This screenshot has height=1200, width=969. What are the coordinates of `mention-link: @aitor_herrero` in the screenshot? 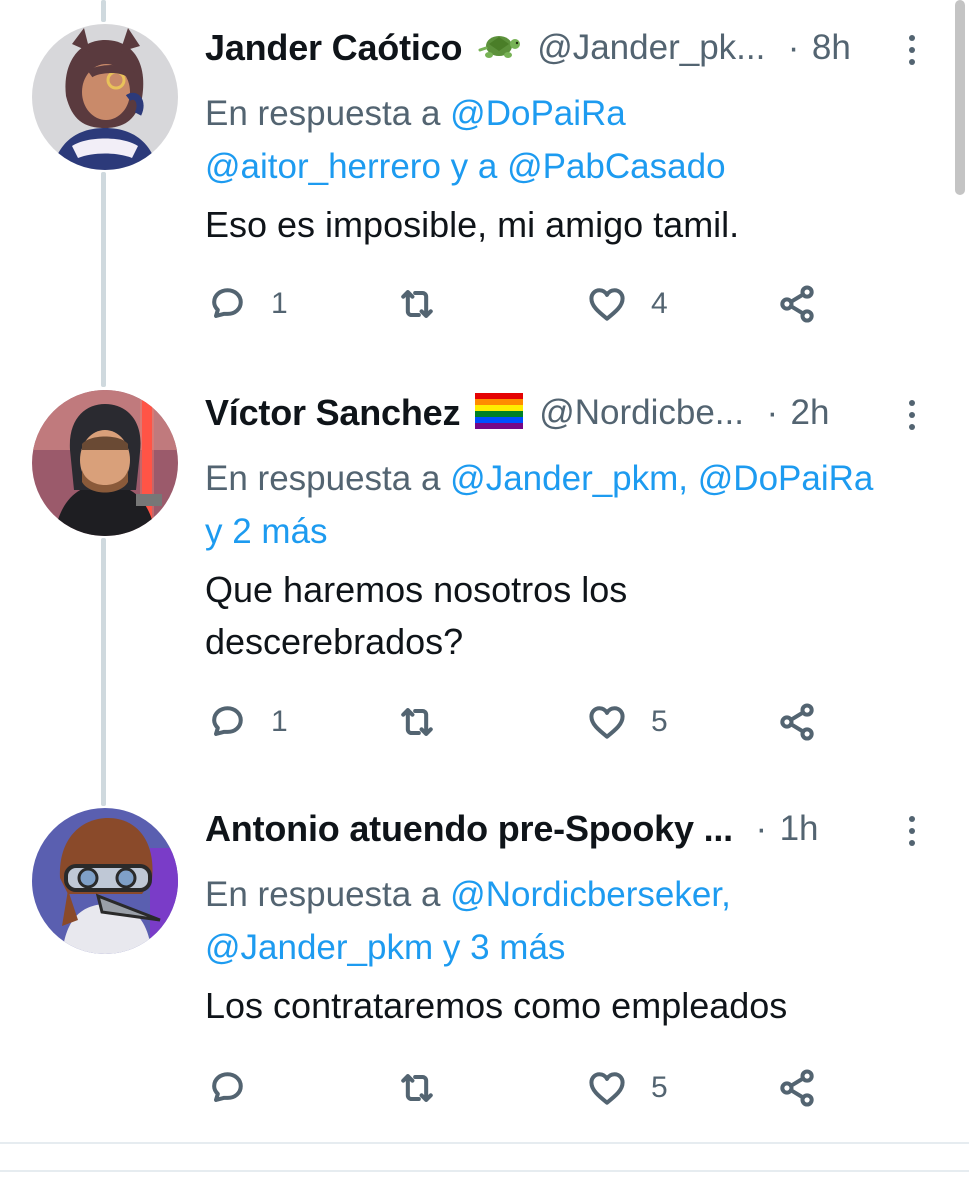 It's located at (323, 166).